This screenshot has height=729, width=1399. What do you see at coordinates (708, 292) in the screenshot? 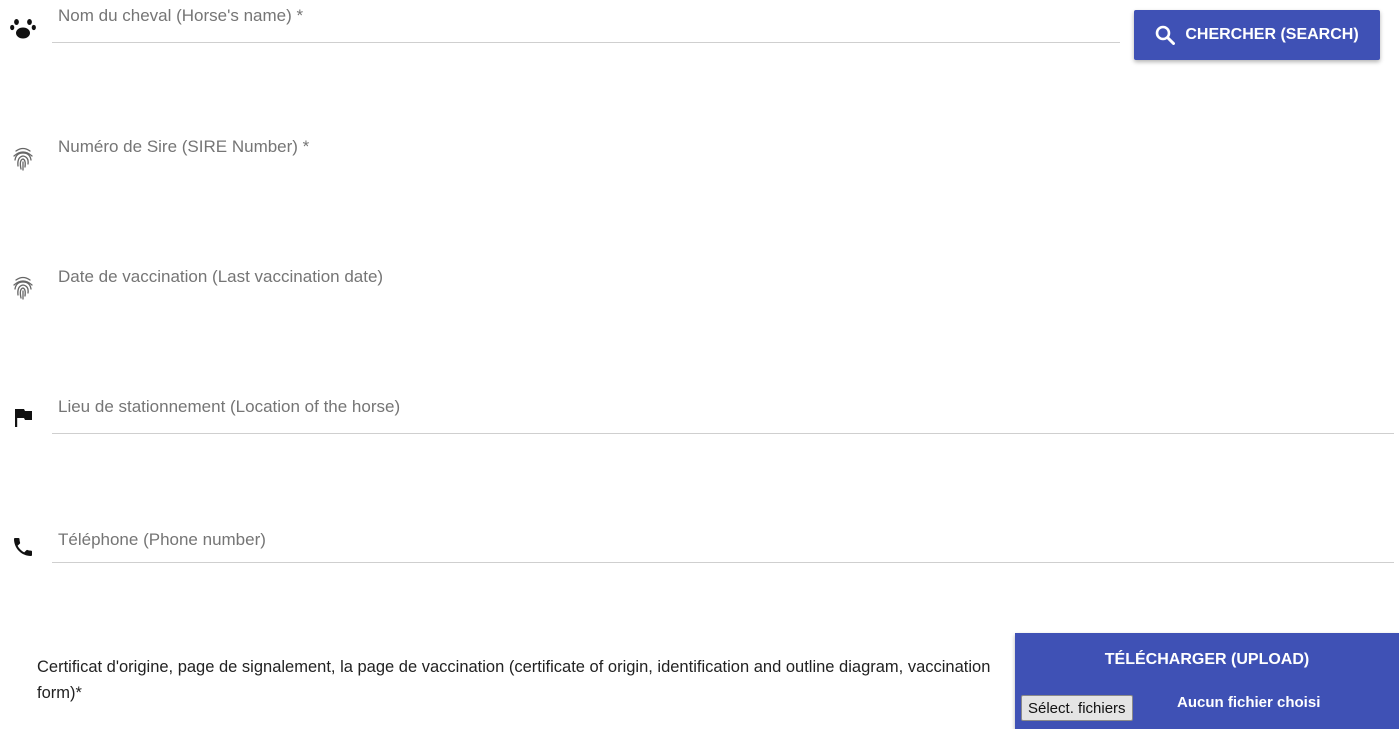
I see `vaccination-date-input` at bounding box center [708, 292].